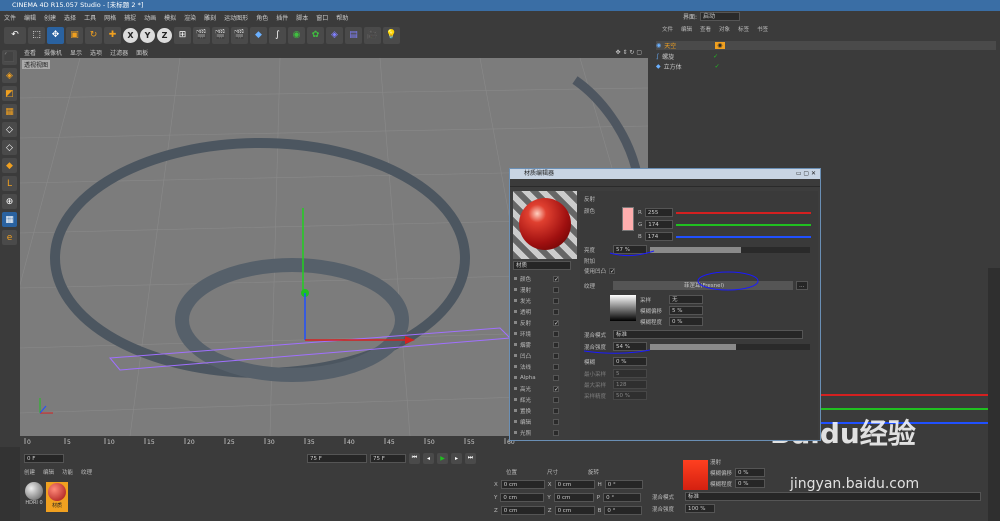 The image size is (1000, 521). I want to click on pos-y-field: 0 cm, so click(522, 497).